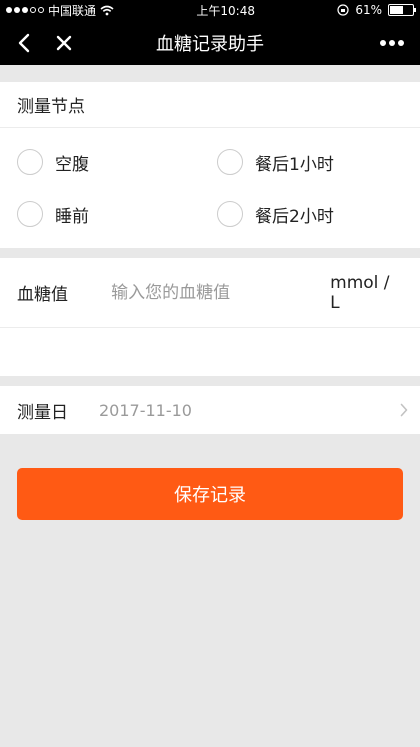 This screenshot has width=420, height=747. I want to click on more-dots-icon, so click(392, 42).